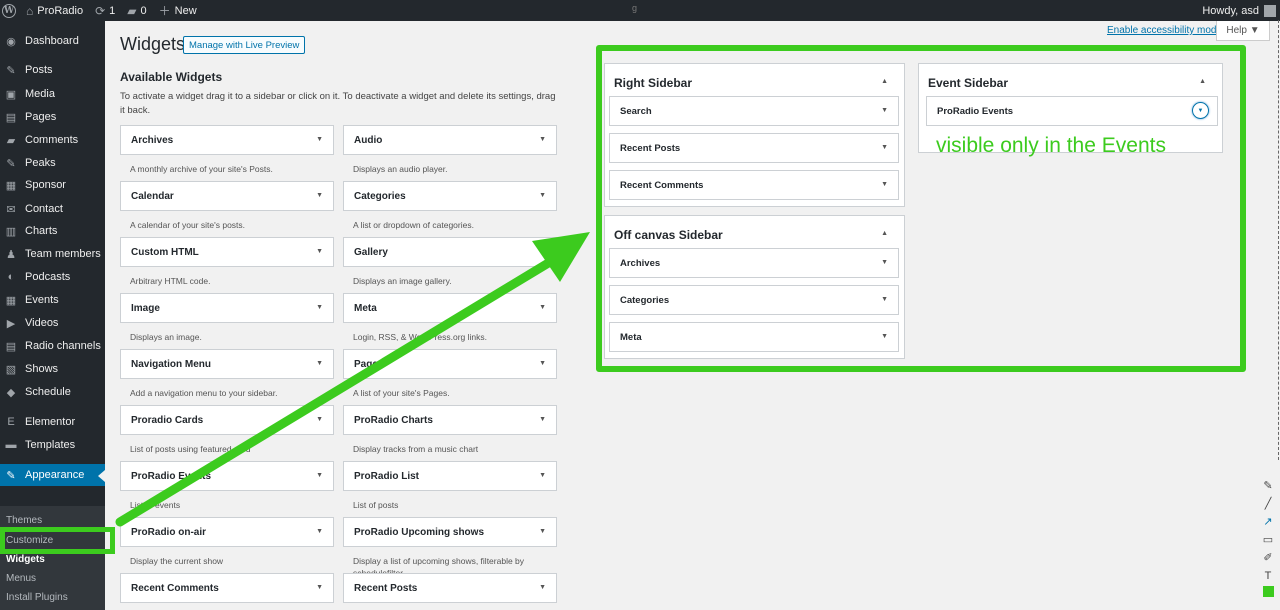 Image resolution: width=1280 pixels, height=610 pixels. Describe the element at coordinates (52, 445) in the screenshot. I see `menu-item-templates: ▬ Templates` at that location.